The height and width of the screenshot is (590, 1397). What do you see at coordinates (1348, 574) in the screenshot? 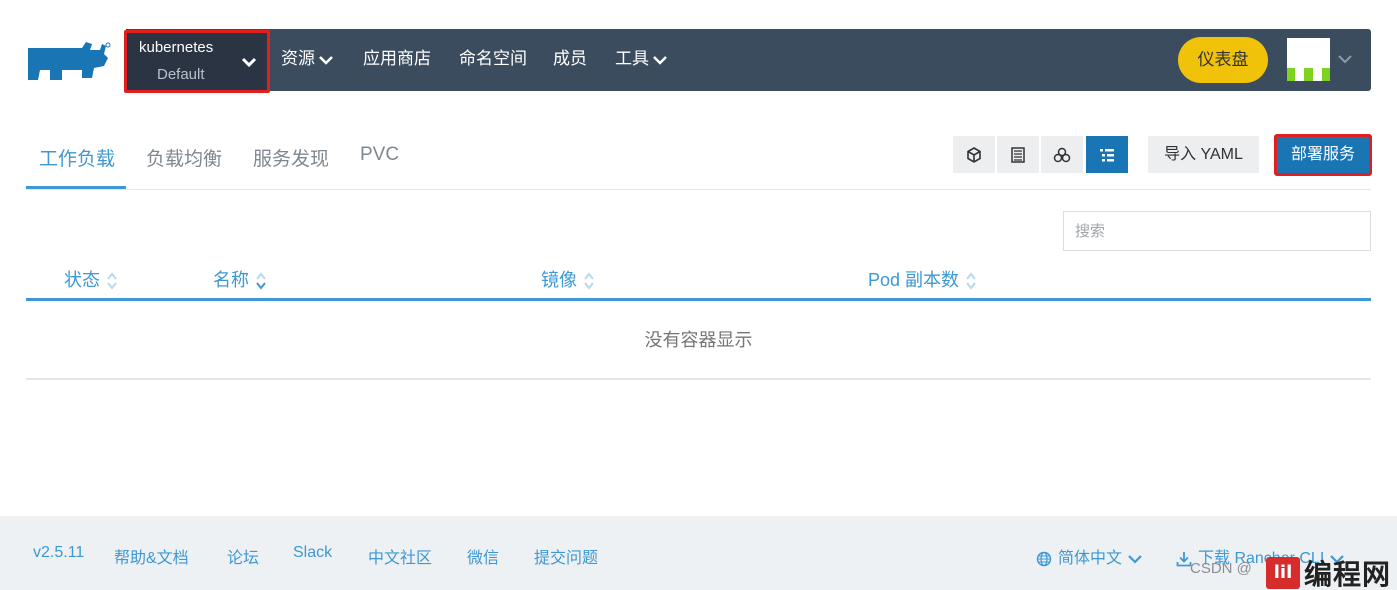
I see `brand-text: 编程网` at bounding box center [1348, 574].